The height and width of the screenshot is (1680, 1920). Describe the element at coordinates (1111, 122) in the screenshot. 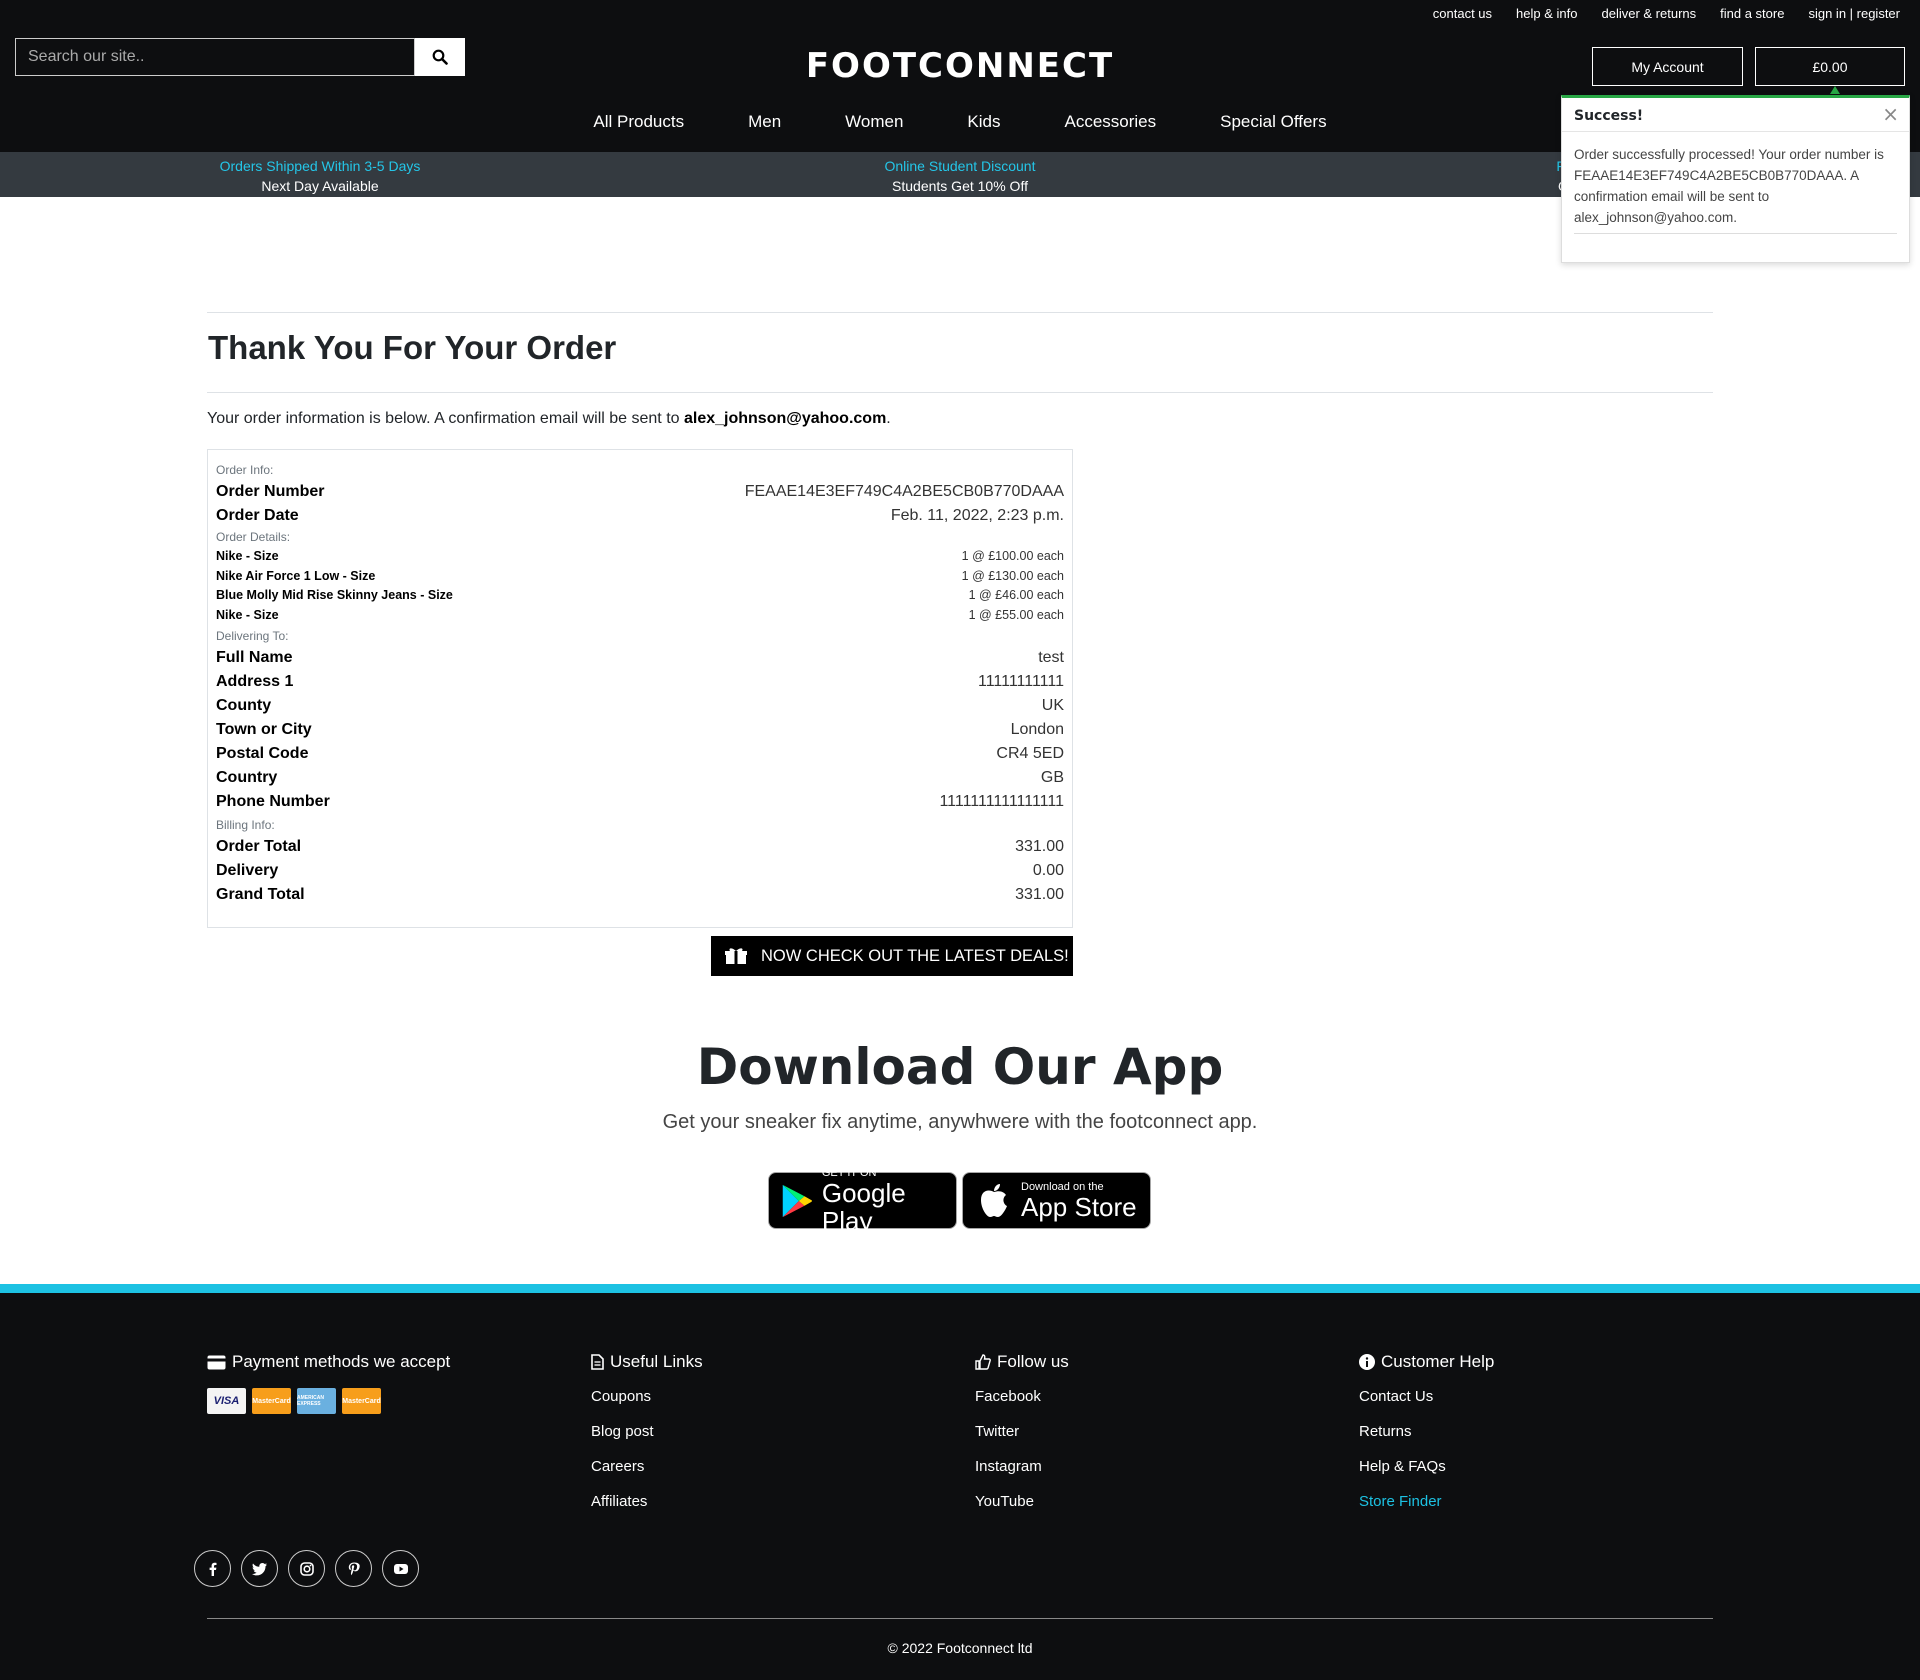

I see `nav-accessories: Accessories` at that location.